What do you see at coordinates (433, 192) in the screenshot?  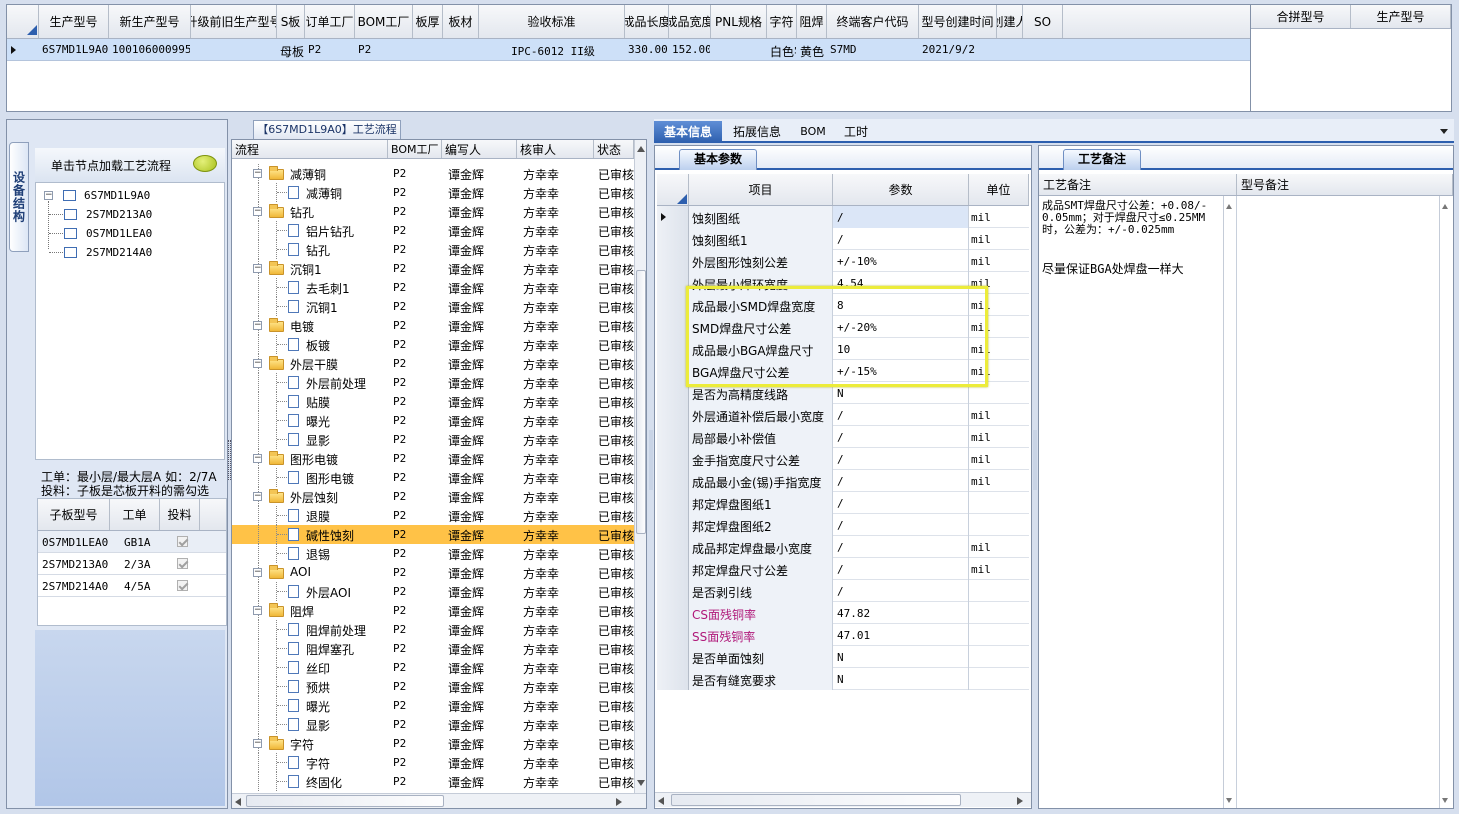 I see `process-row: 减薄铜 P2 谭金辉 方幸幸 已审核` at bounding box center [433, 192].